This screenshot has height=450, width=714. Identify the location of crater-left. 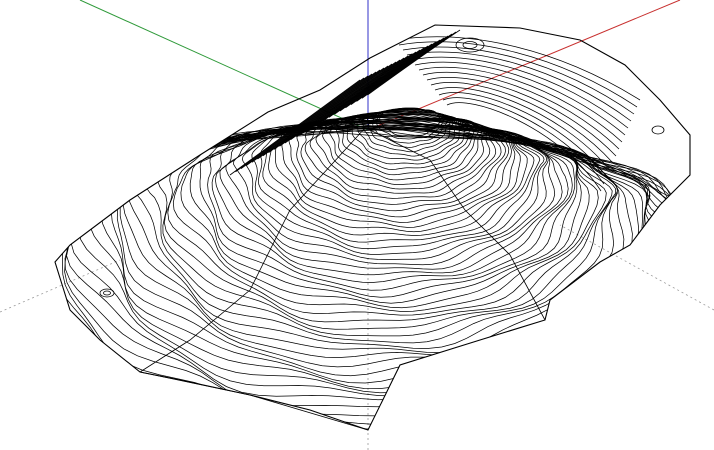
(107, 293).